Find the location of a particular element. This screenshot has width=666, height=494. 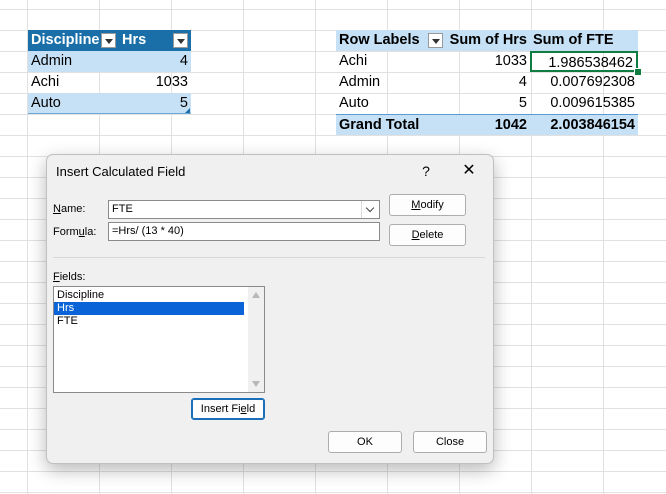

delete-accel: D is located at coordinates (415, 235).